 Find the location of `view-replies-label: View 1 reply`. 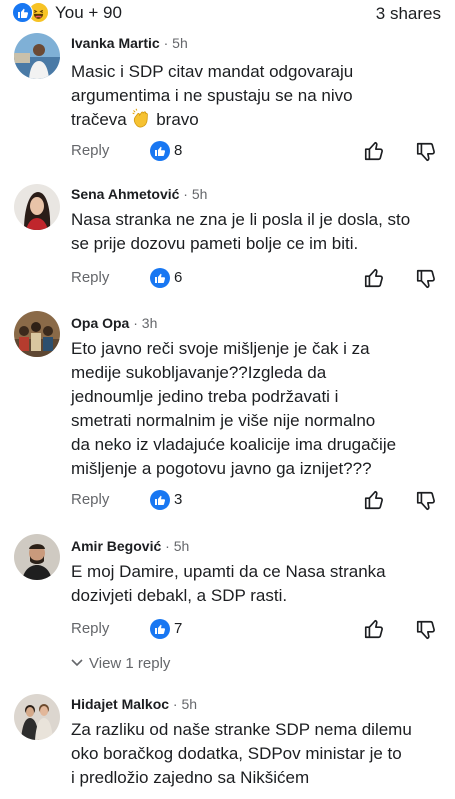

view-replies-label: View 1 reply is located at coordinates (130, 663).